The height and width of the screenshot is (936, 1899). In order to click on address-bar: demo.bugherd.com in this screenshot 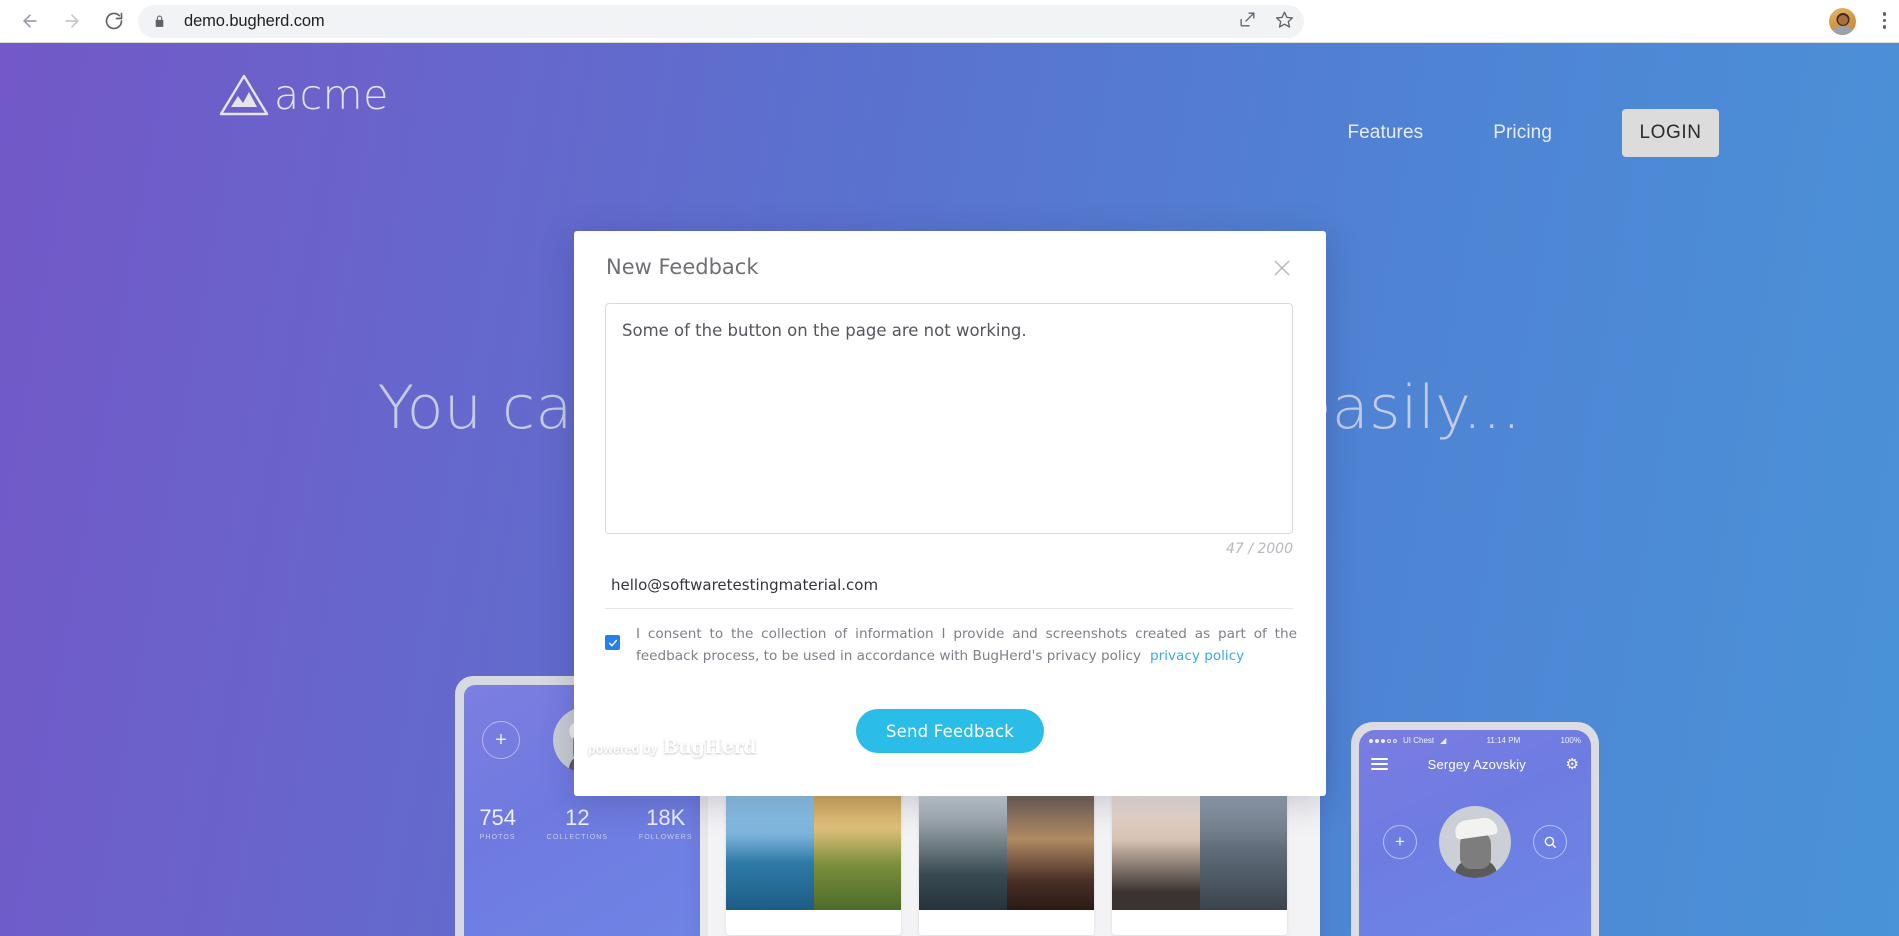, I will do `click(721, 21)`.